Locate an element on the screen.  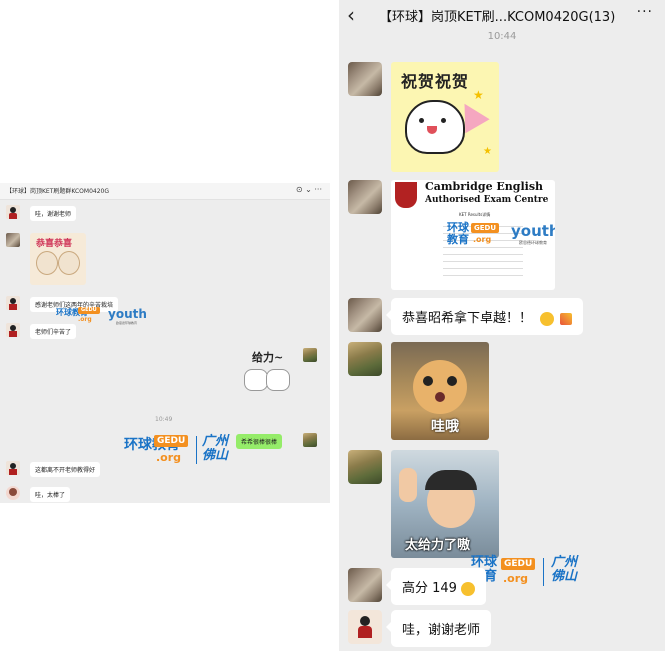
excited-emoji-icon is located at coordinates (547, 318).